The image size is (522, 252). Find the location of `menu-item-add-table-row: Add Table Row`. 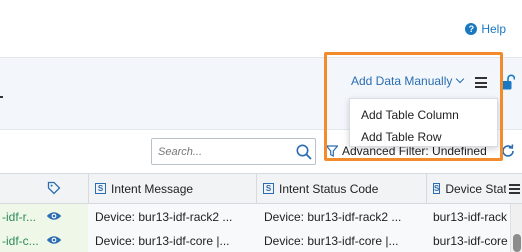

menu-item-add-table-row: Add Table Row is located at coordinates (401, 137).